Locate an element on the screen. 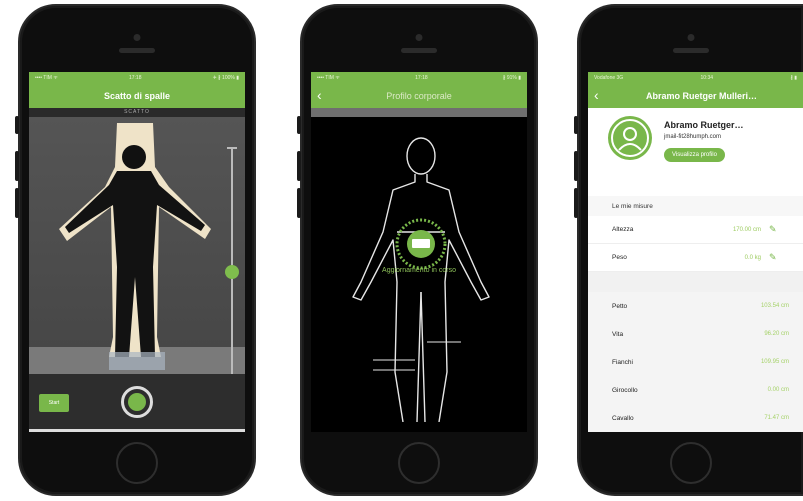 The width and height of the screenshot is (803, 501). measure-value: 0.0 kg is located at coordinates (752, 257).